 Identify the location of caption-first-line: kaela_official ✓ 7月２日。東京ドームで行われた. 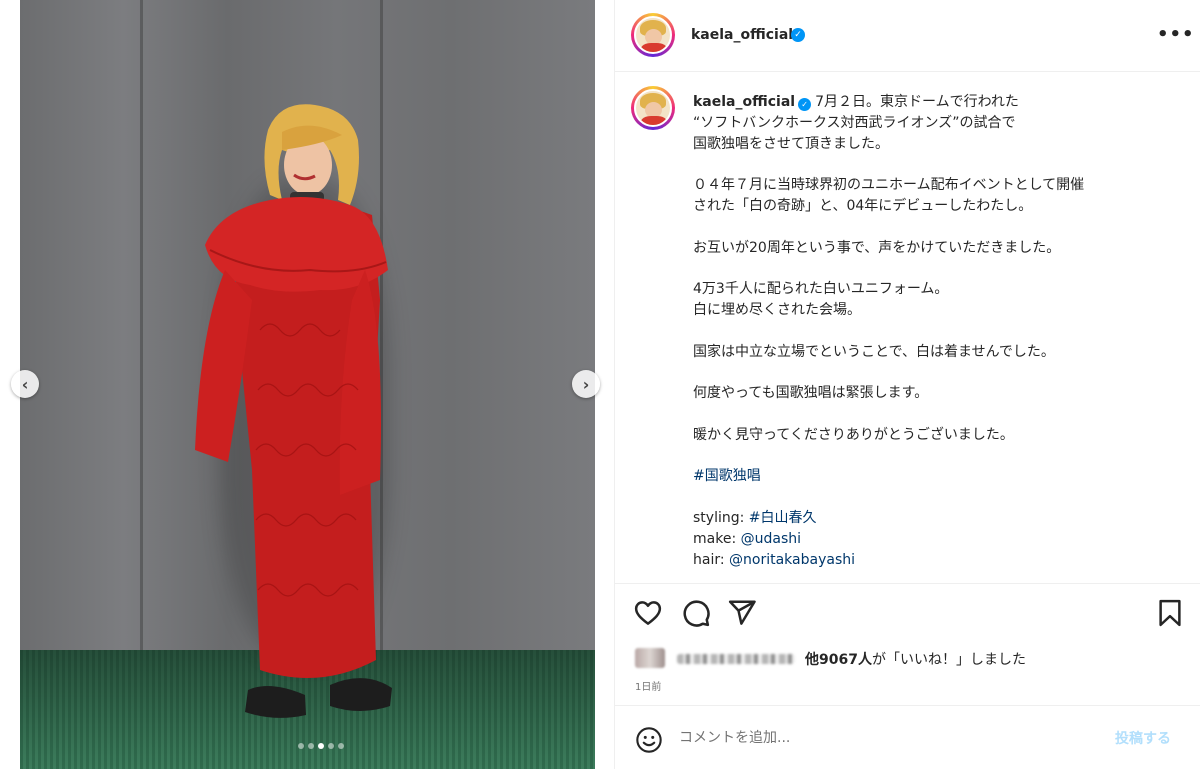
(938, 102).